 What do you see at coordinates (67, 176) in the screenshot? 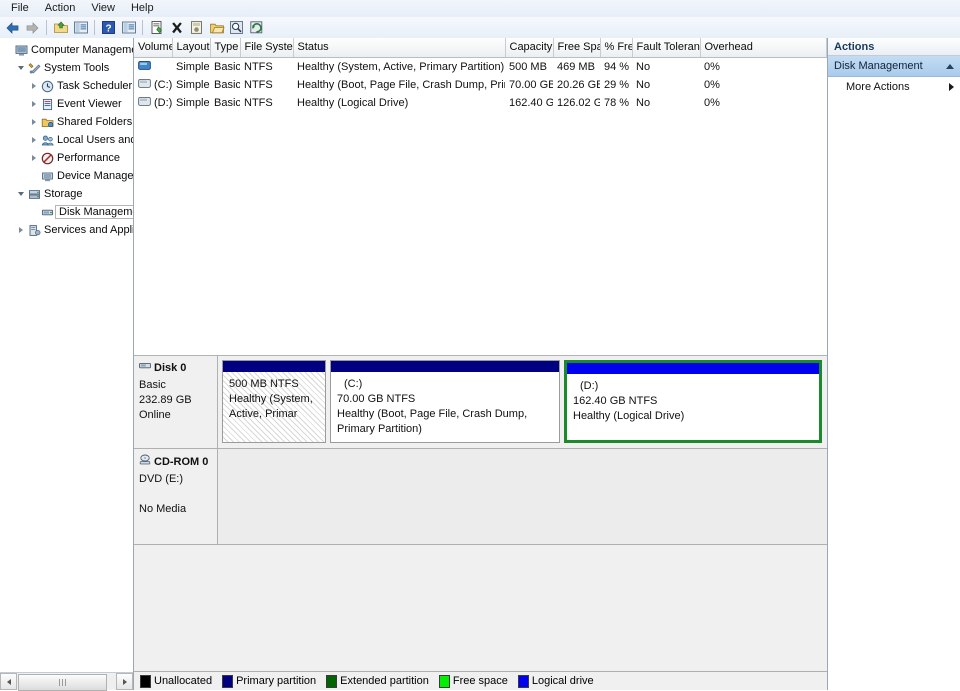
I see `tree-item-device-manager: Device Manager` at bounding box center [67, 176].